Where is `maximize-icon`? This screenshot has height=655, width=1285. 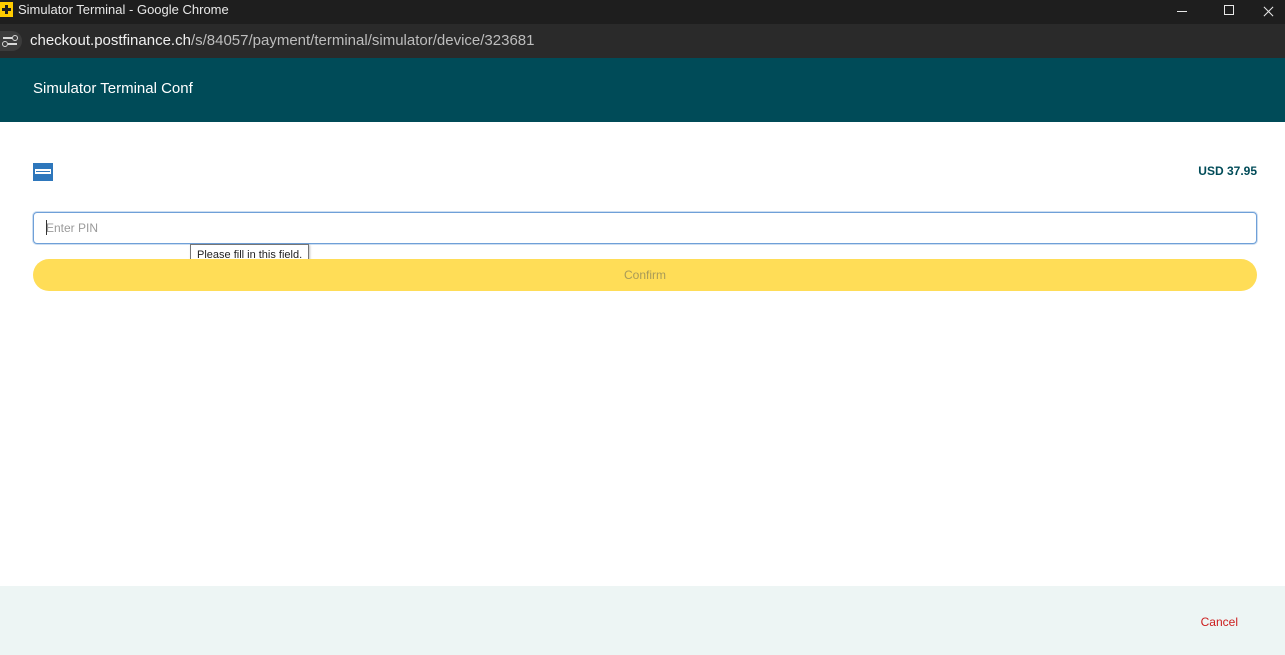
maximize-icon is located at coordinates (1229, 12).